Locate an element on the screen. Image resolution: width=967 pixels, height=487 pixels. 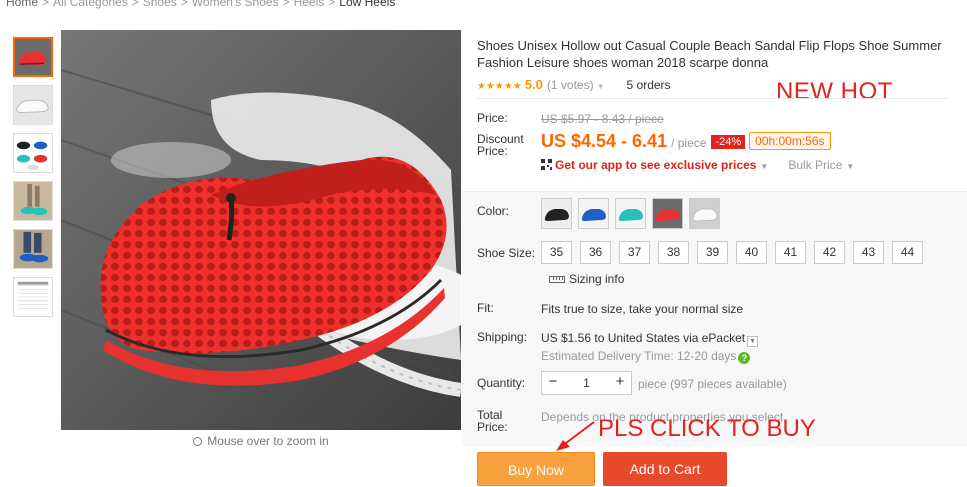
delivery-row: Estimated Delivery Time: 12-20 days? is located at coordinates (646, 356).